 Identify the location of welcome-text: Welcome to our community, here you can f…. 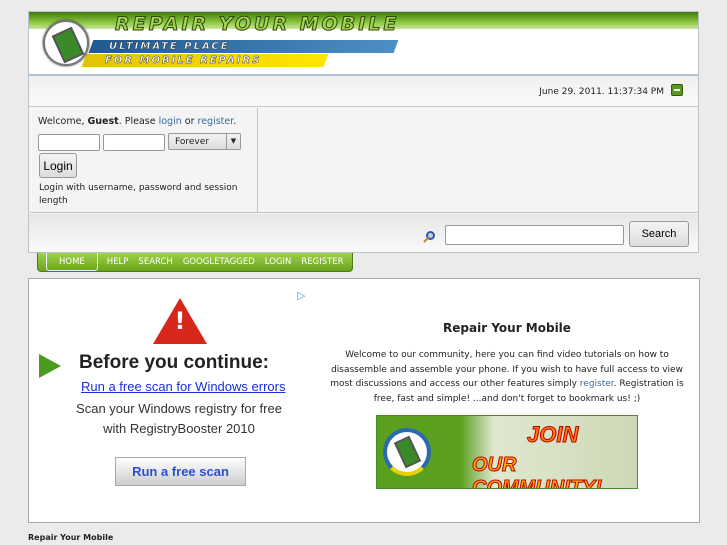
(507, 377).